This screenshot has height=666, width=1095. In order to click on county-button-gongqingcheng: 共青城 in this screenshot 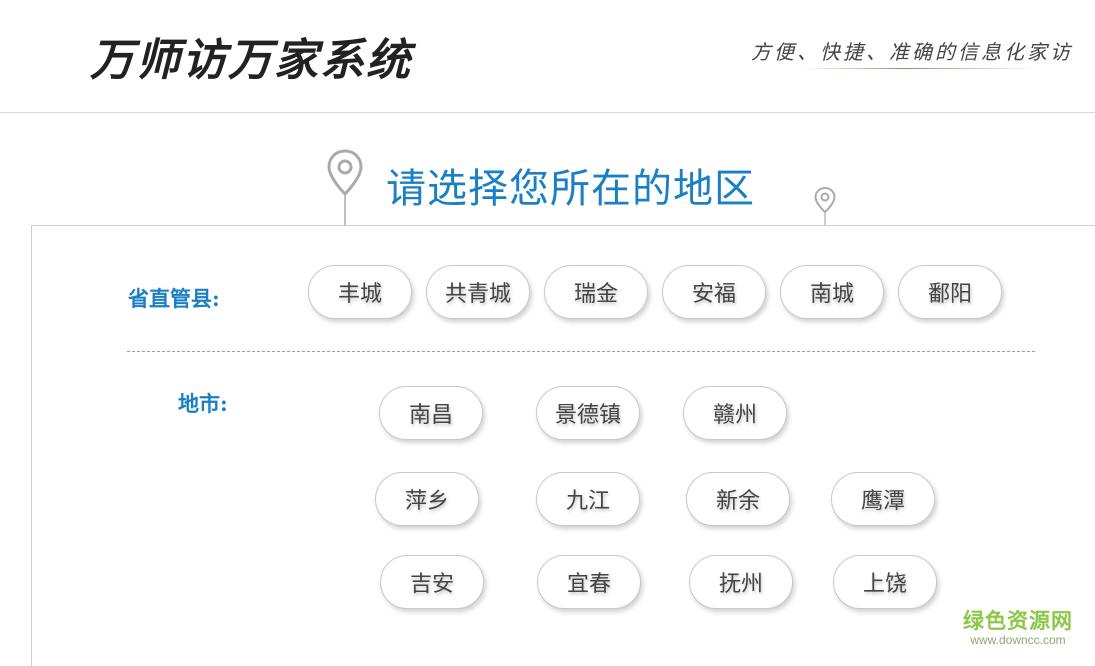, I will do `click(478, 292)`.